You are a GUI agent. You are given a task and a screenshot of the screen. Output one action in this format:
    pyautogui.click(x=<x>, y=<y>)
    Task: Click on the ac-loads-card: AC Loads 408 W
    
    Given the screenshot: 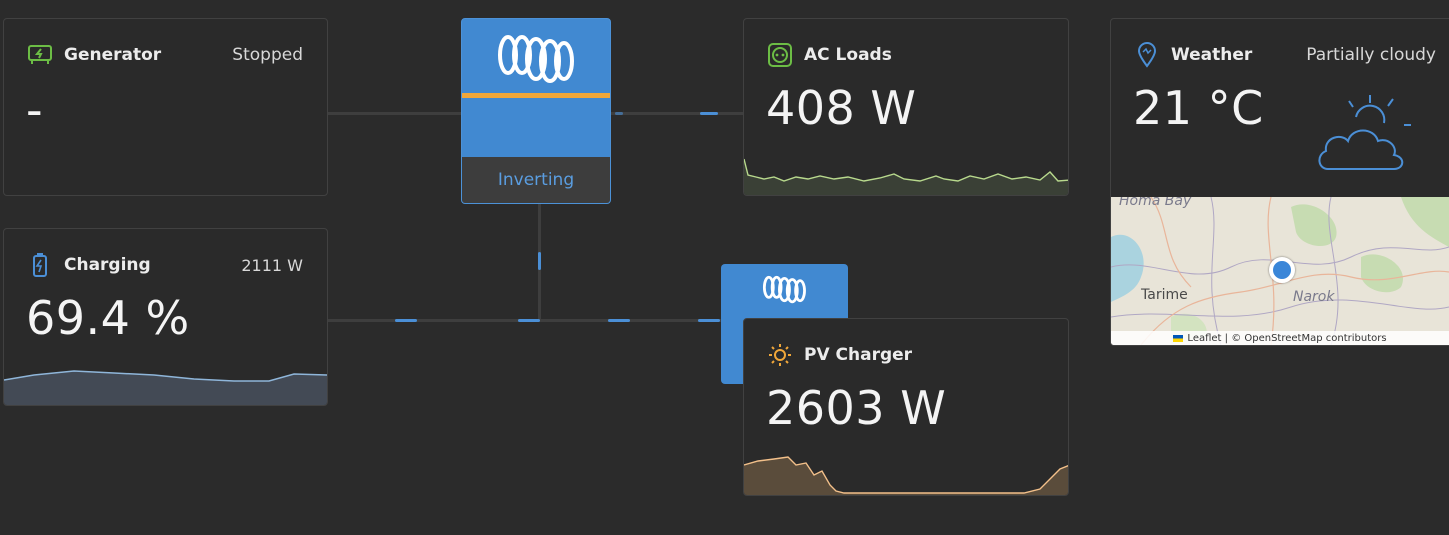 What is the action you would take?
    pyautogui.click(x=906, y=107)
    